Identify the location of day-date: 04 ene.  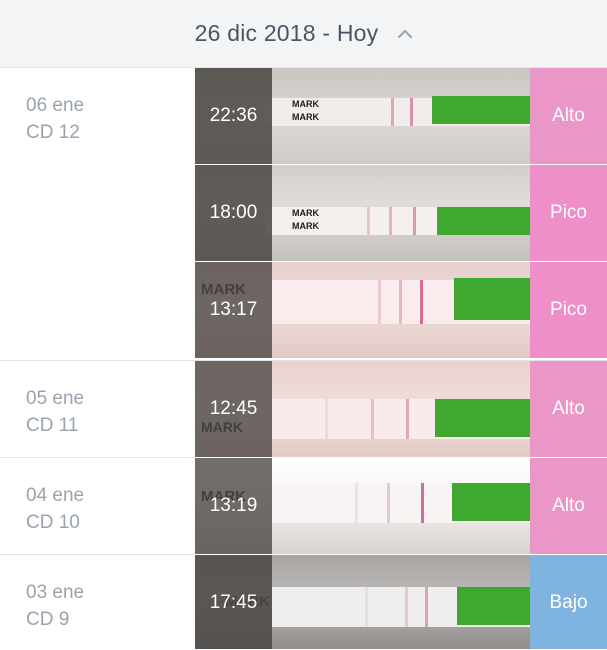
(55, 495).